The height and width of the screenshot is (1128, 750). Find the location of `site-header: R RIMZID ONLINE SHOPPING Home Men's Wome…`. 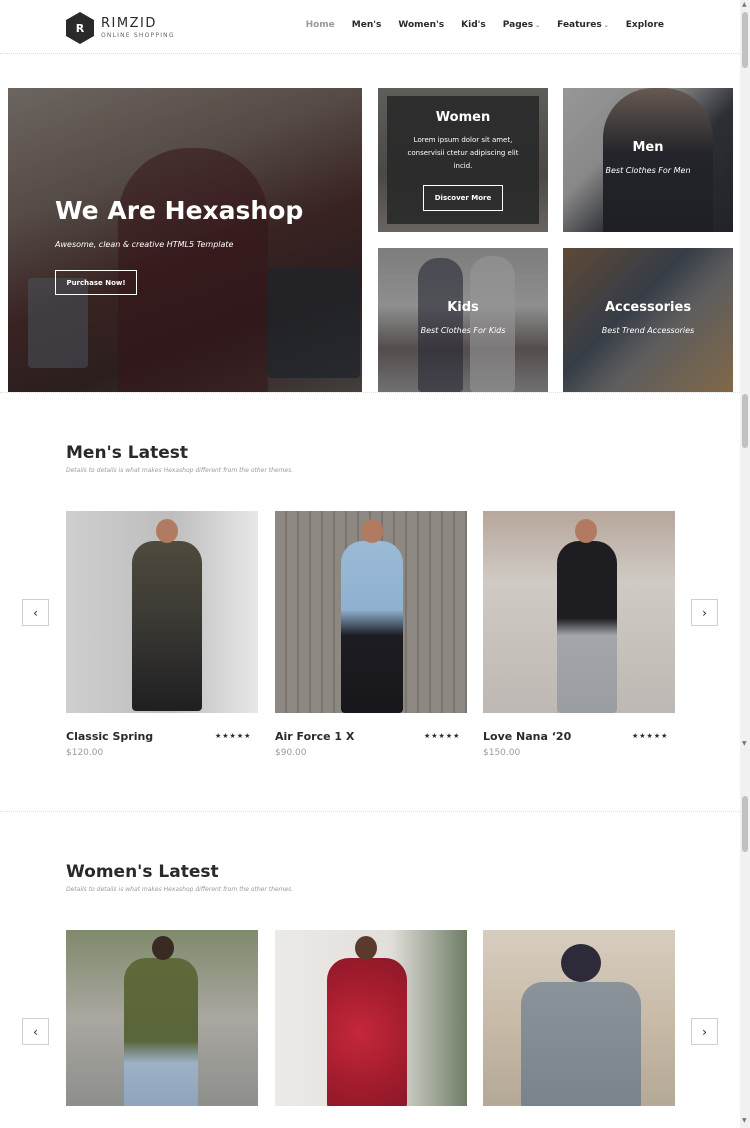

site-header: R RIMZID ONLINE SHOPPING Home Men's Wome… is located at coordinates (370, 27).